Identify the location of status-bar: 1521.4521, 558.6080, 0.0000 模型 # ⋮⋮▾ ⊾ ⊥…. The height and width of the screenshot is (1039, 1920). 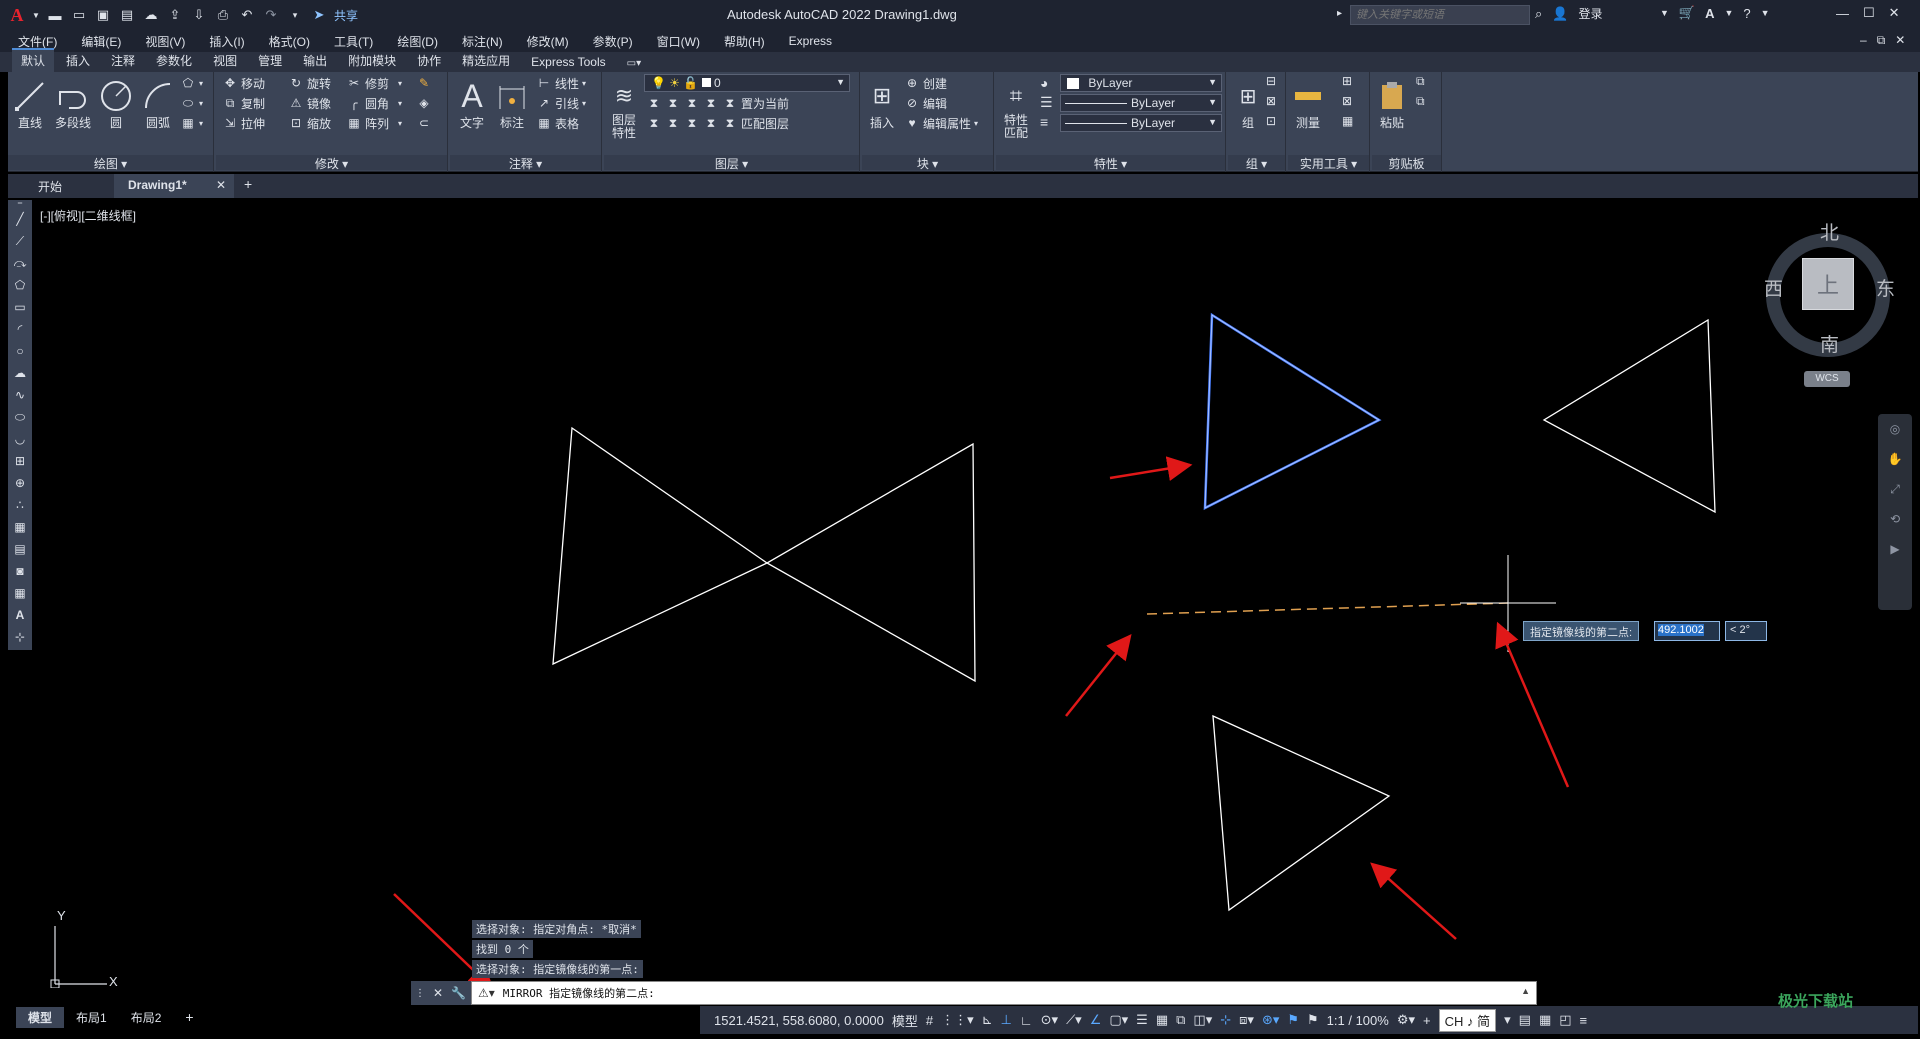
(1309, 1020).